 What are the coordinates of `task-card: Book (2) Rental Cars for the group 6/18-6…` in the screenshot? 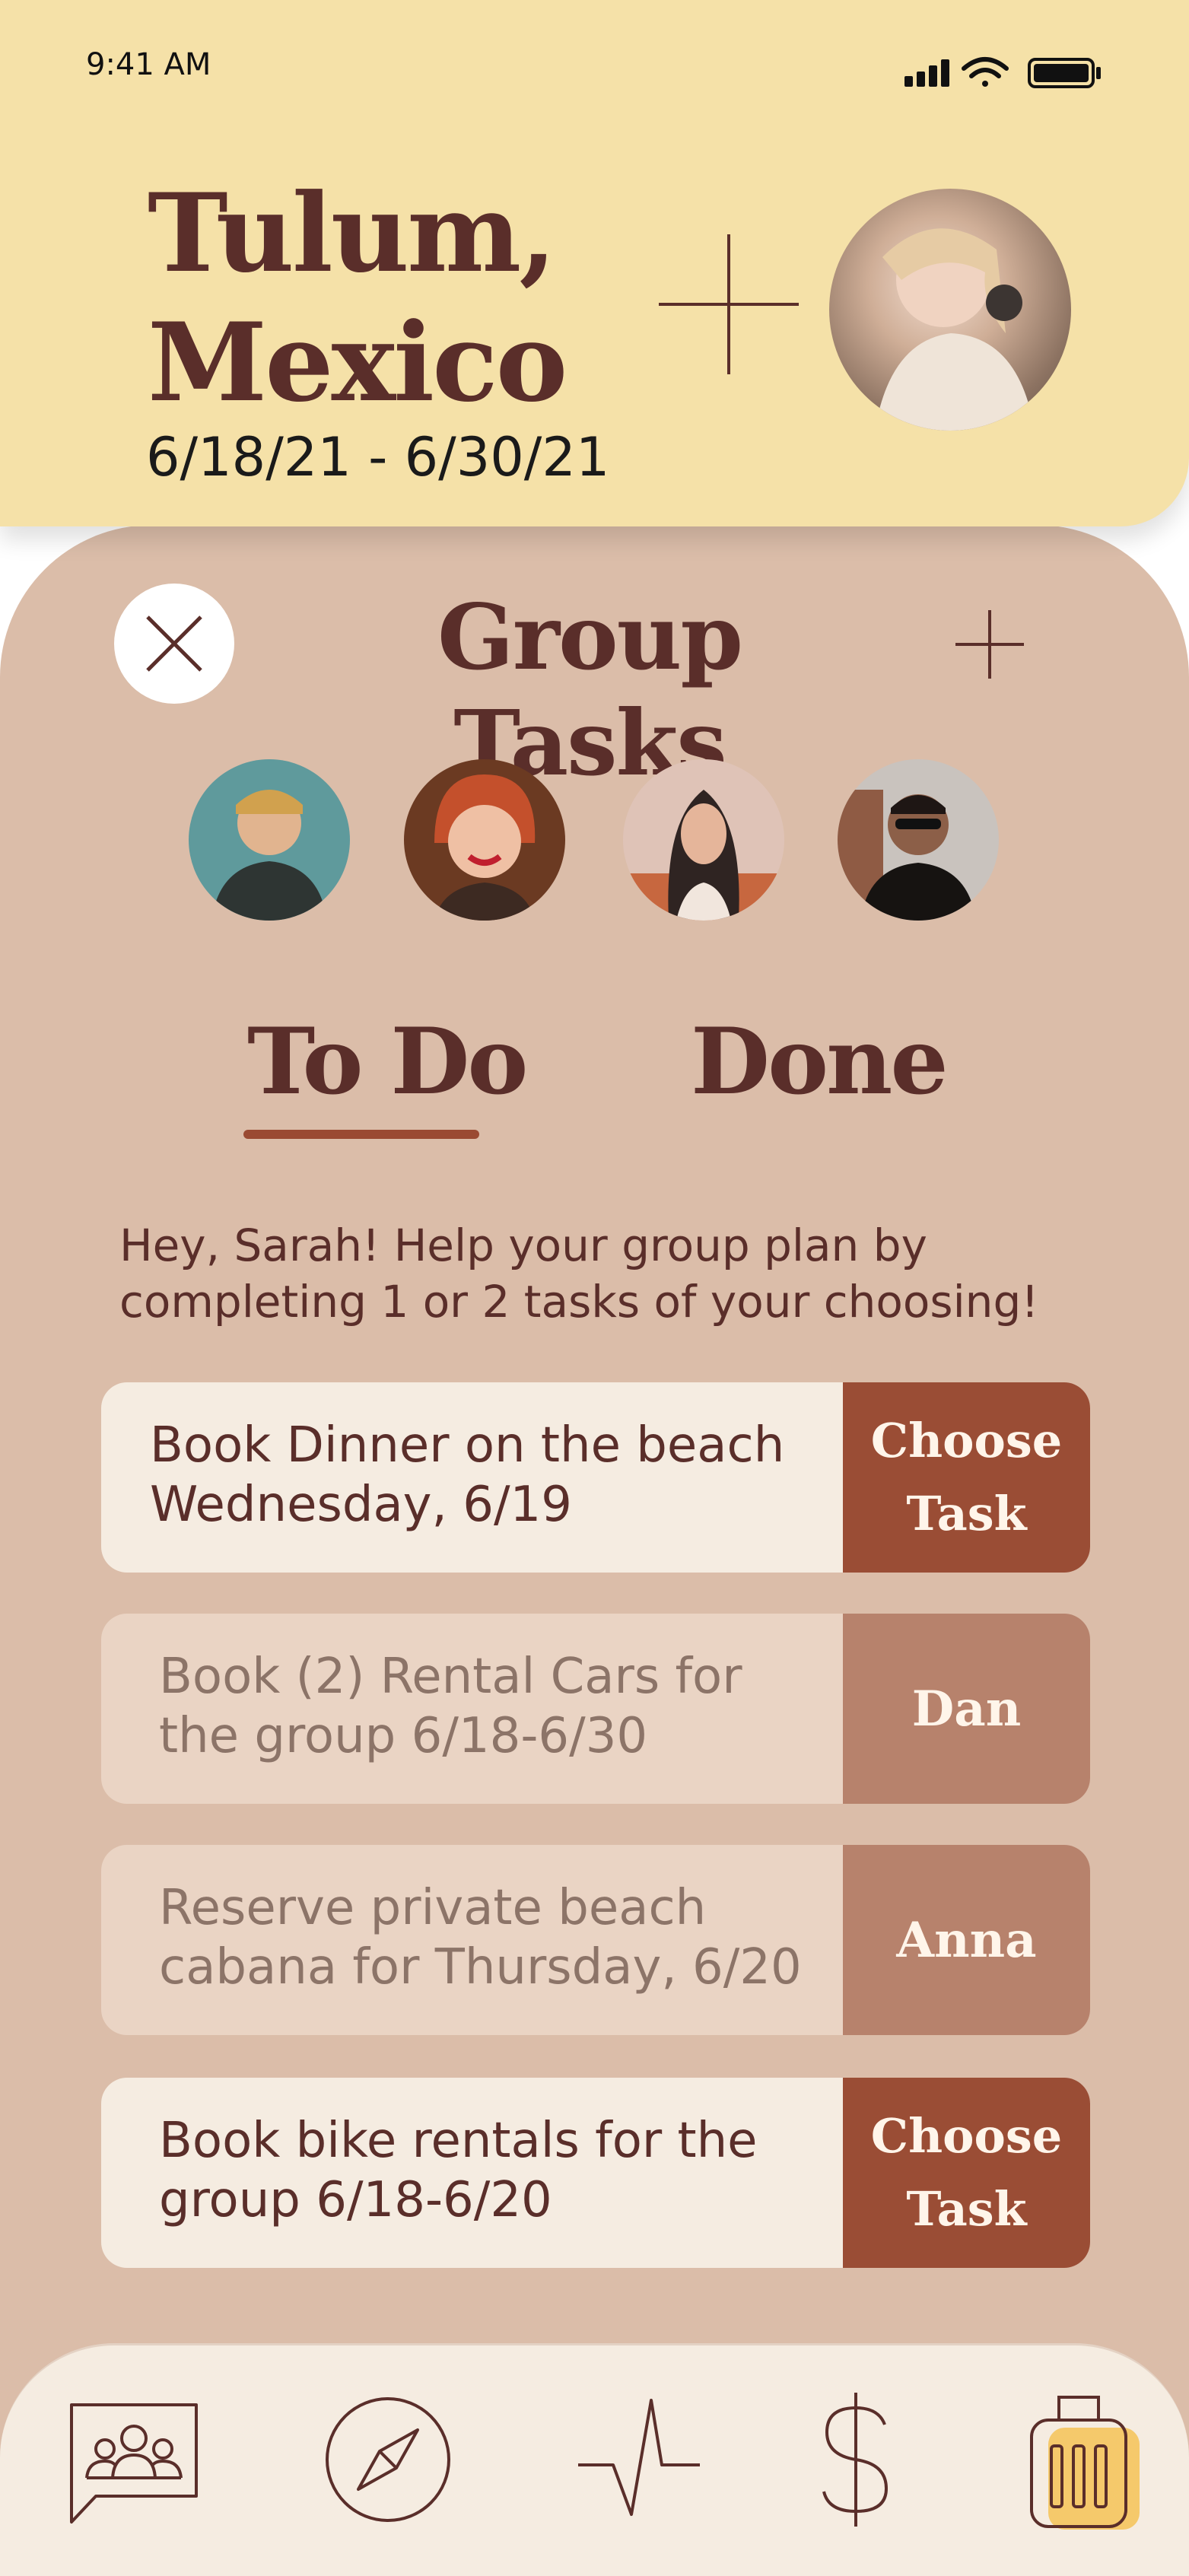 It's located at (596, 1709).